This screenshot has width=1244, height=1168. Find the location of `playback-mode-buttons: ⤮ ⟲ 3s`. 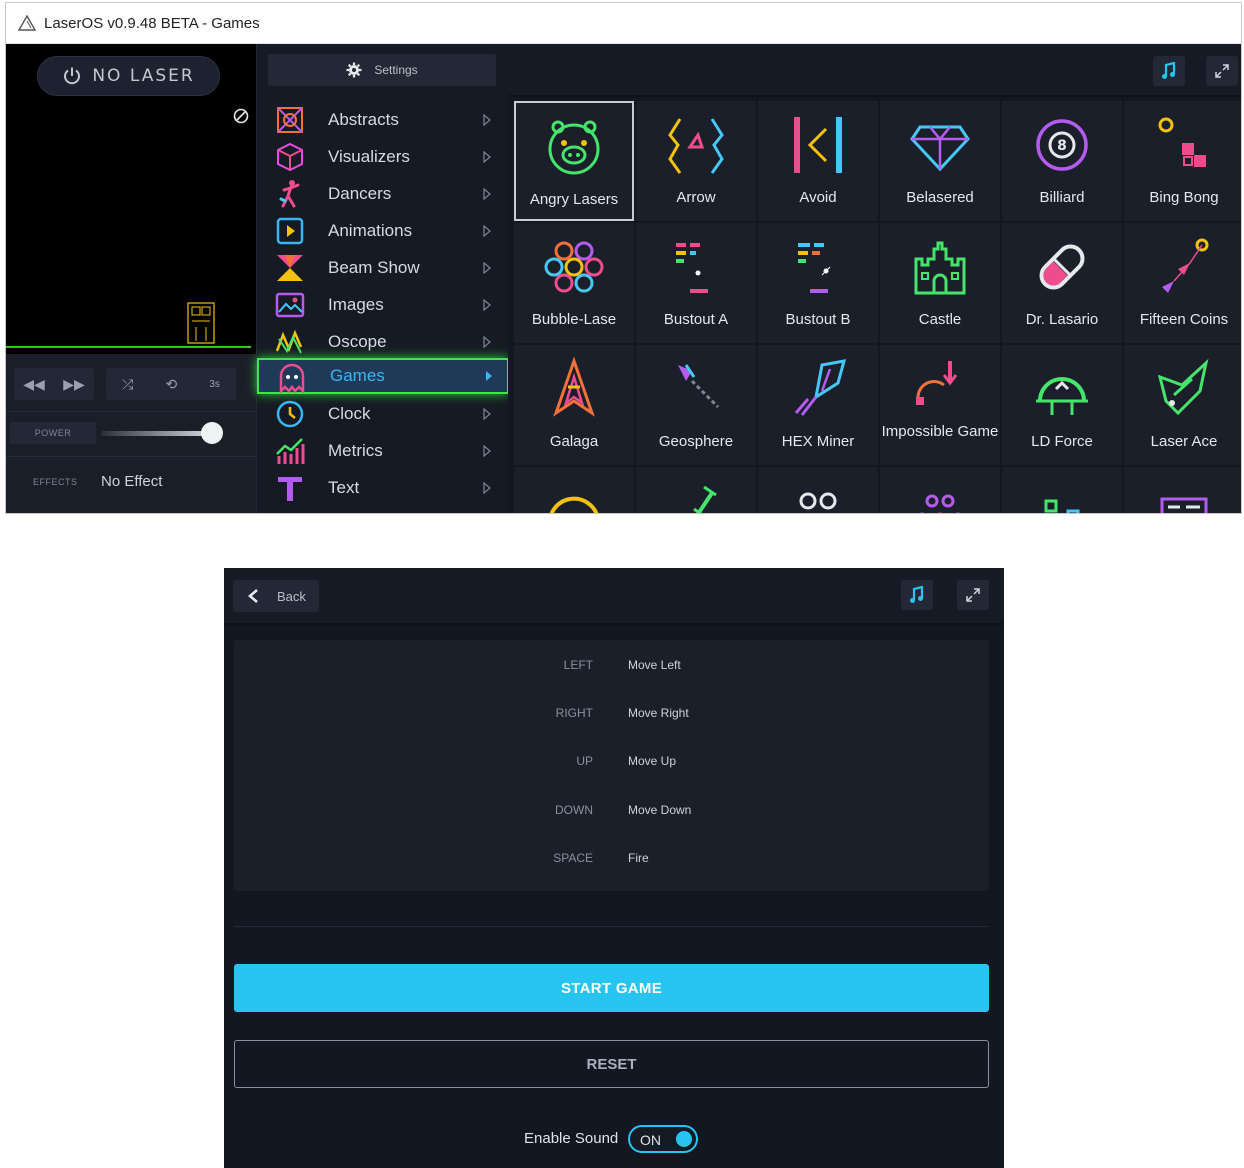

playback-mode-buttons: ⤮ ⟲ 3s is located at coordinates (171, 384).